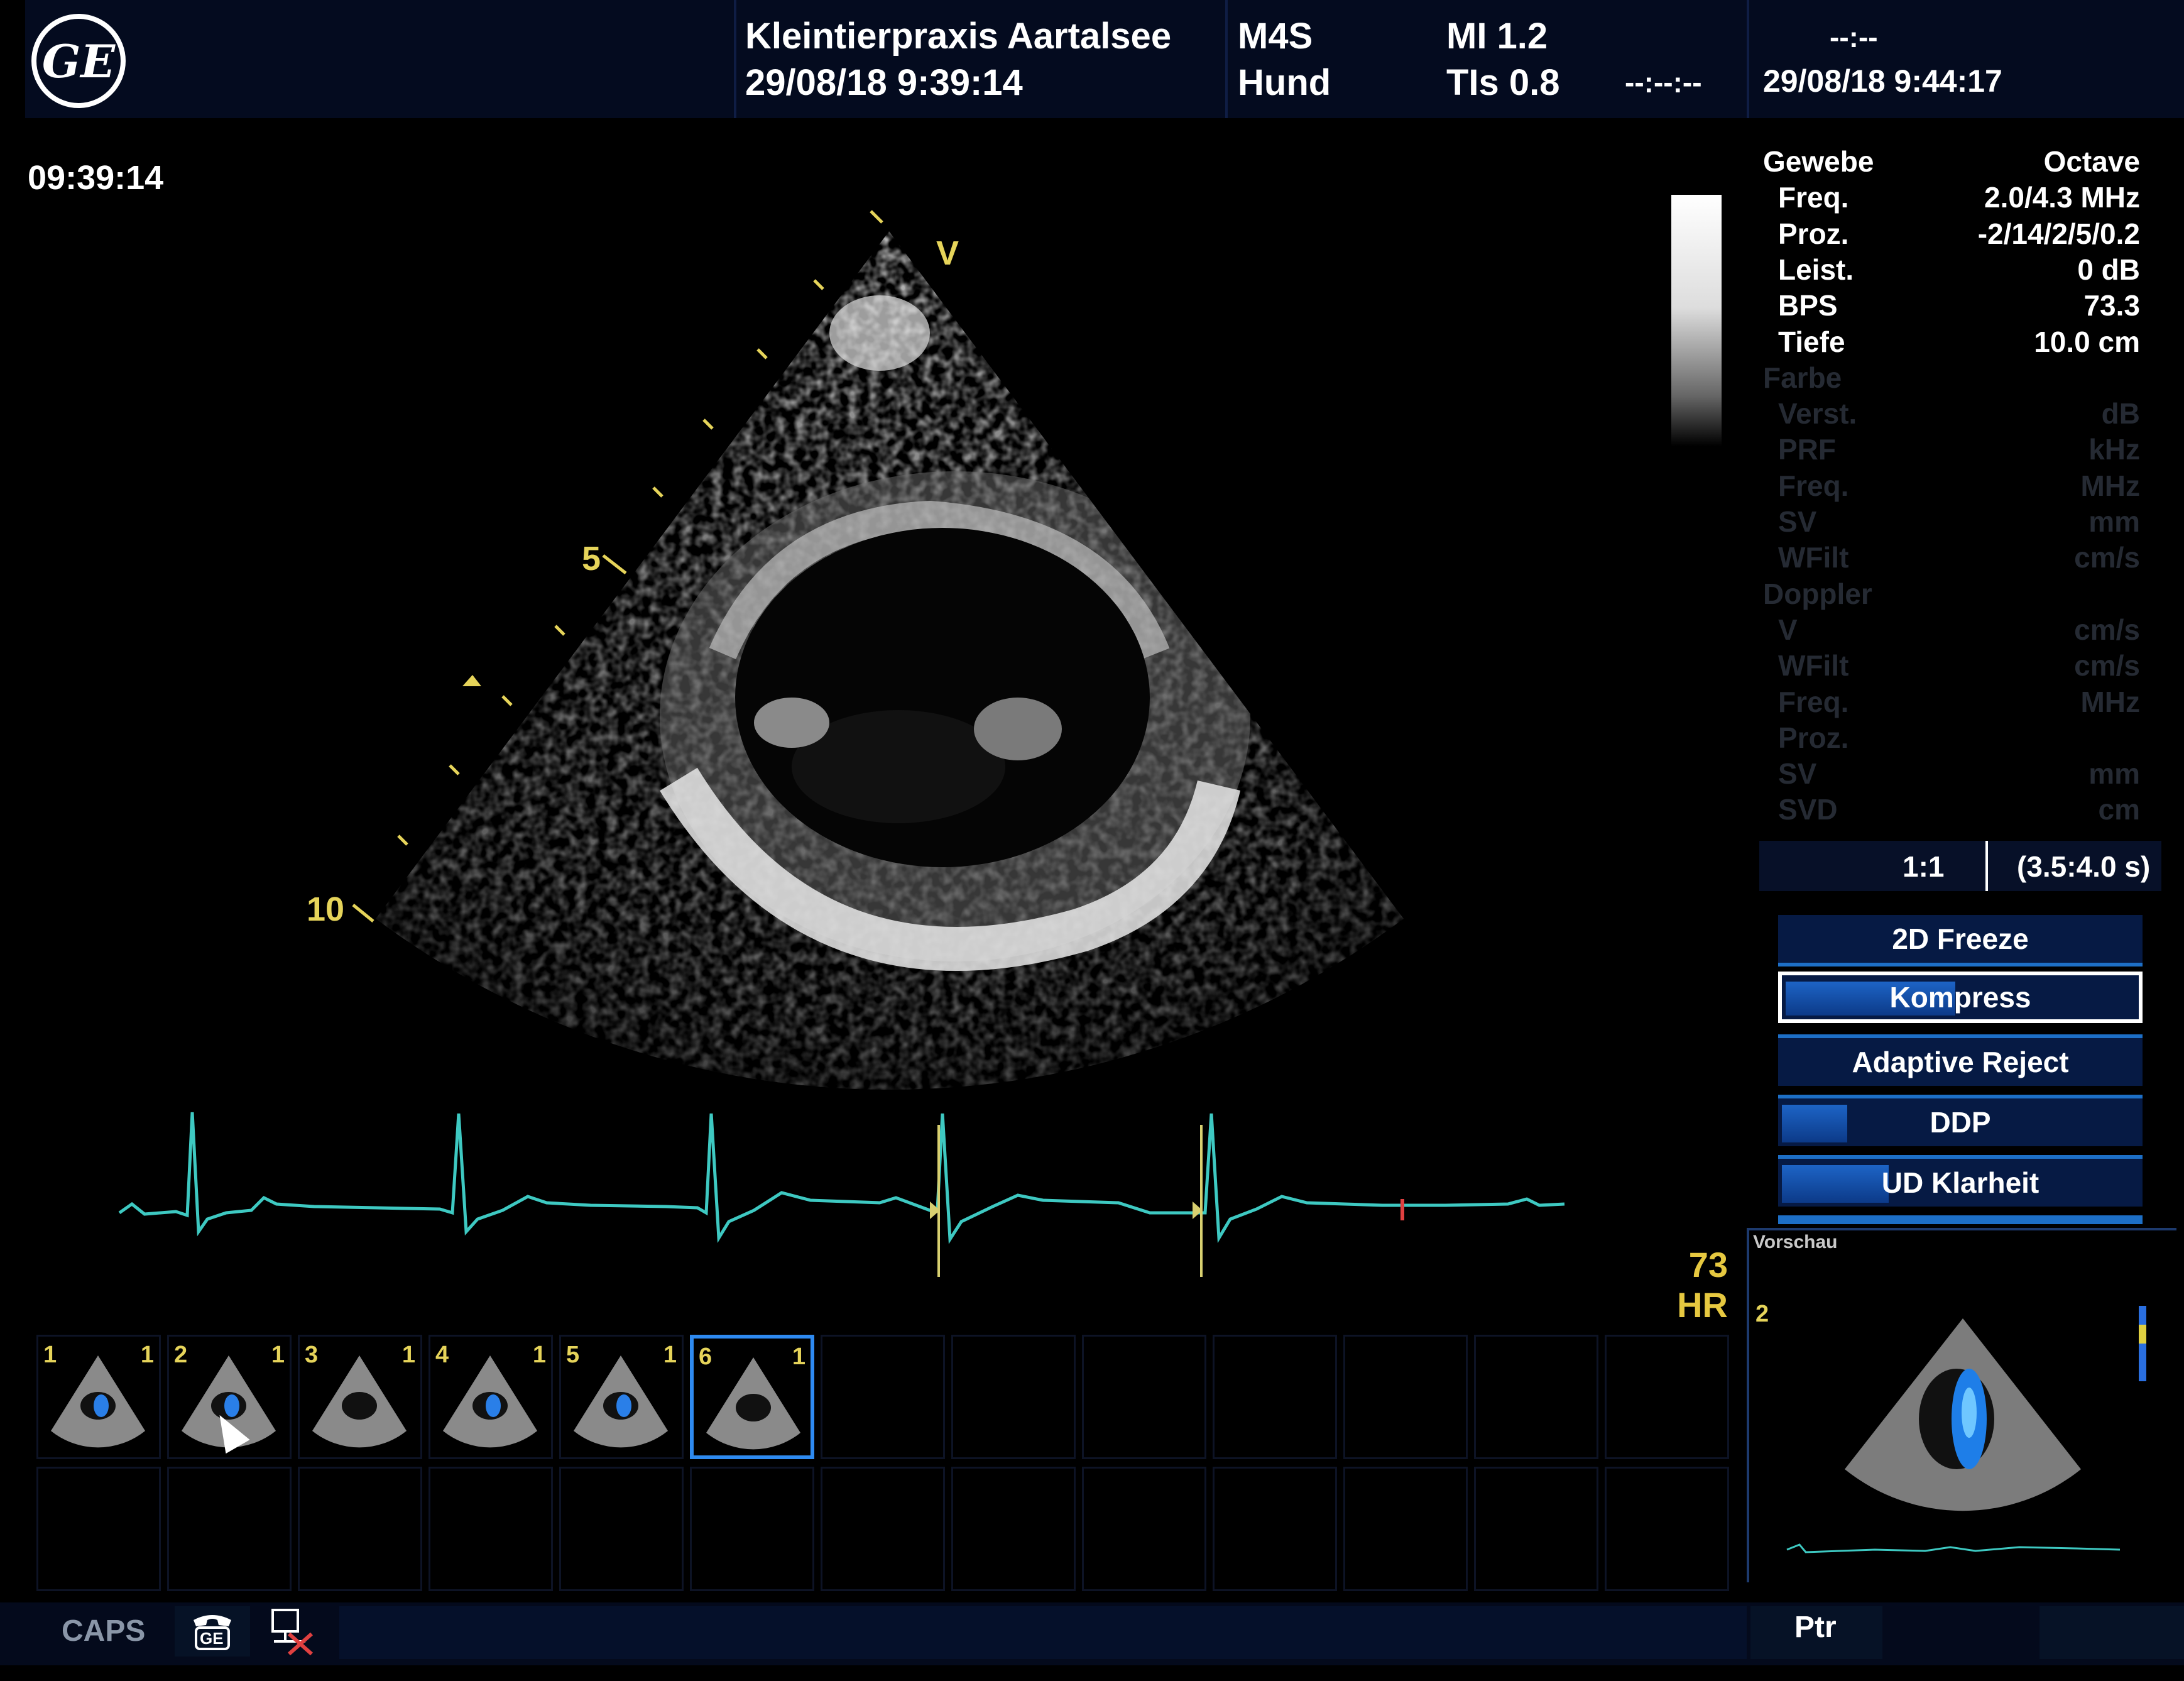 The height and width of the screenshot is (1681, 2184). Describe the element at coordinates (2062, 198) in the screenshot. I see `param-value: 2.0/4.3 MHz` at that location.